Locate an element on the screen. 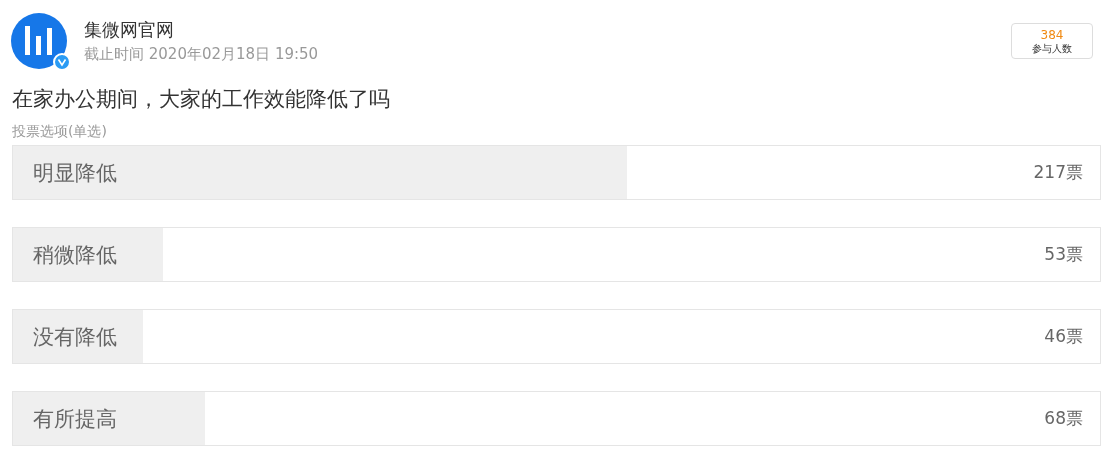 The width and height of the screenshot is (1111, 476). deadline-text: 截止时间 2020年02月18日 19:50 is located at coordinates (201, 54).